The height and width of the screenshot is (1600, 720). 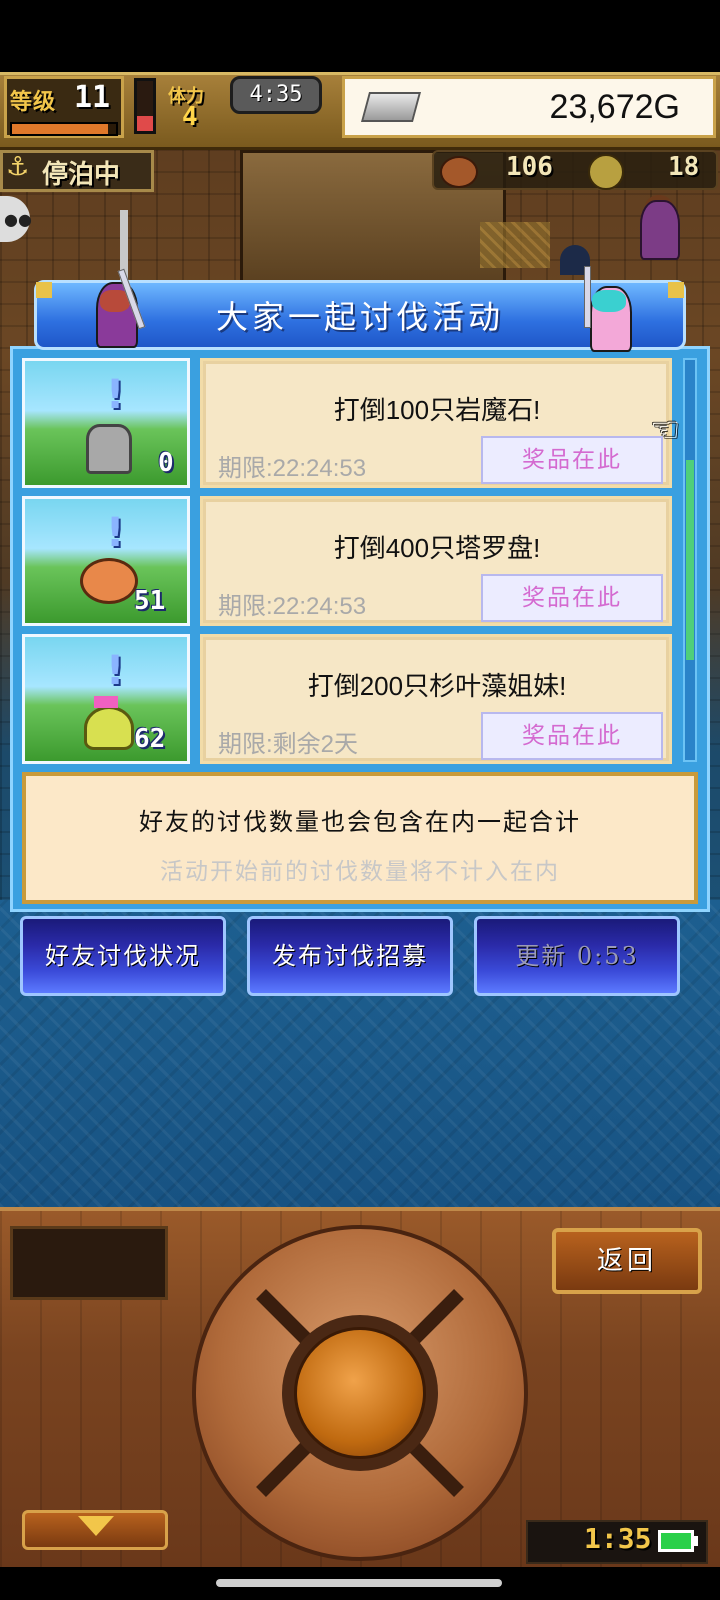 What do you see at coordinates (529, 167) in the screenshot?
I see `resource-meat-value: 106` at bounding box center [529, 167].